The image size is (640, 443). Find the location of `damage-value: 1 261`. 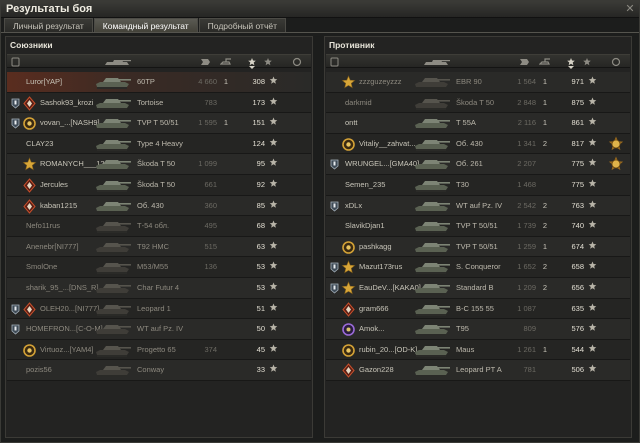

damage-value: 1 261 is located at coordinates (526, 349).